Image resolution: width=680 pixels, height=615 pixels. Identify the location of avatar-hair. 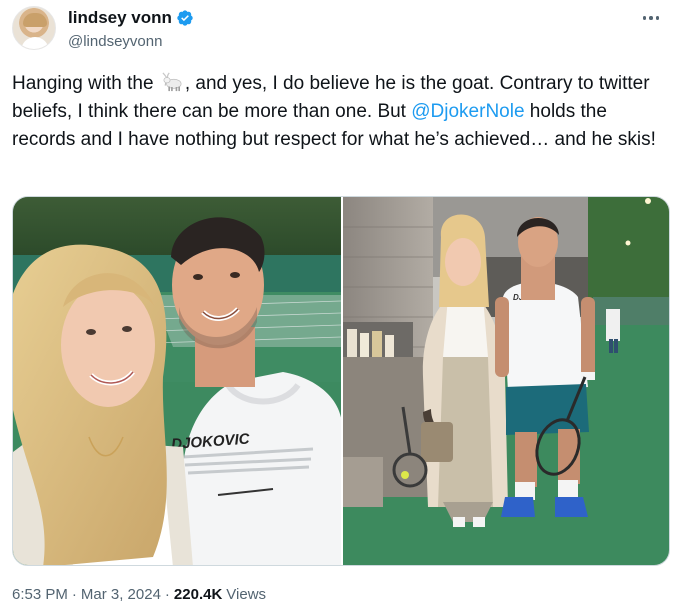
(35, 20).